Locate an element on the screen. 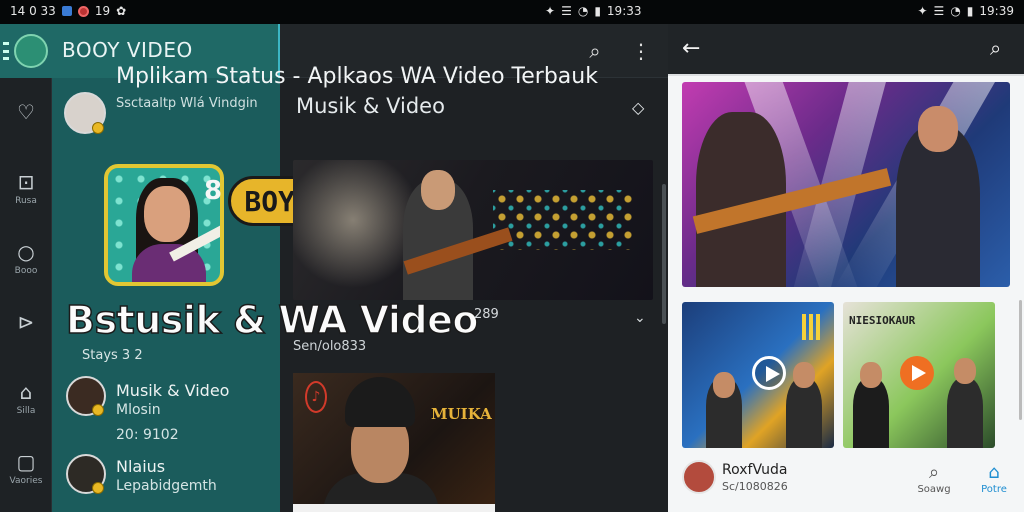 This screenshot has width=1024, height=512. tab-home: ⌂ Potre is located at coordinates (994, 478).